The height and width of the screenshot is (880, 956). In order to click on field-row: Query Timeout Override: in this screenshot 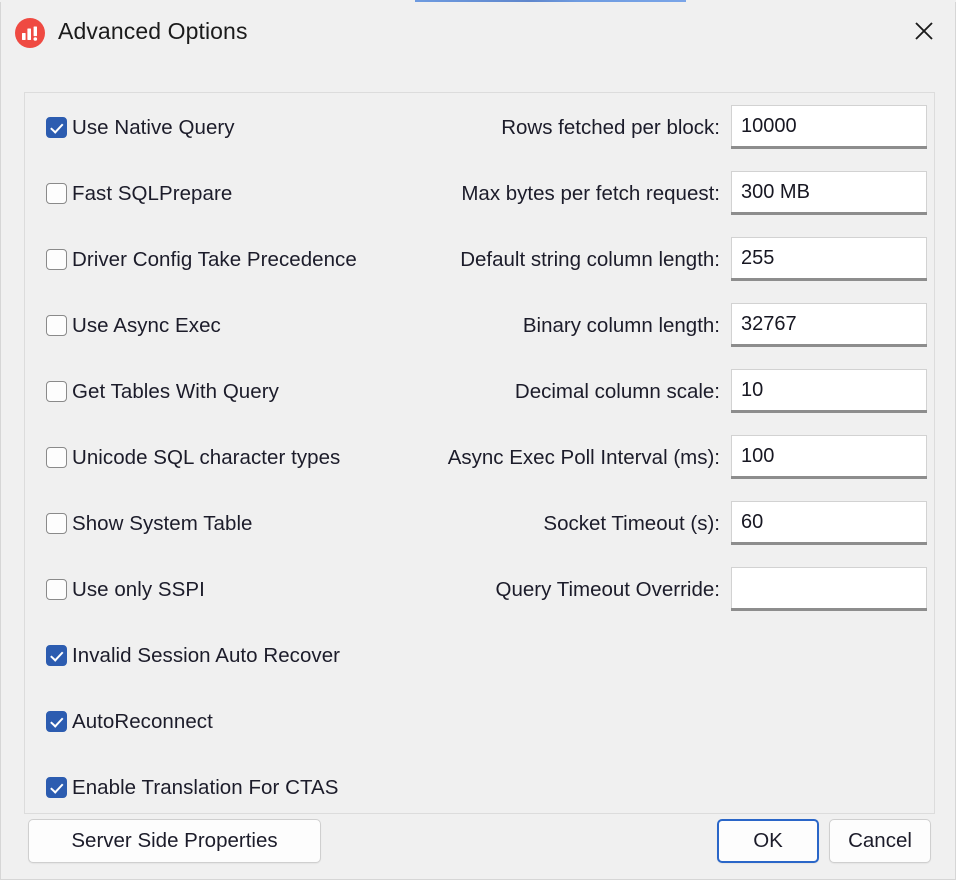, I will do `click(677, 589)`.